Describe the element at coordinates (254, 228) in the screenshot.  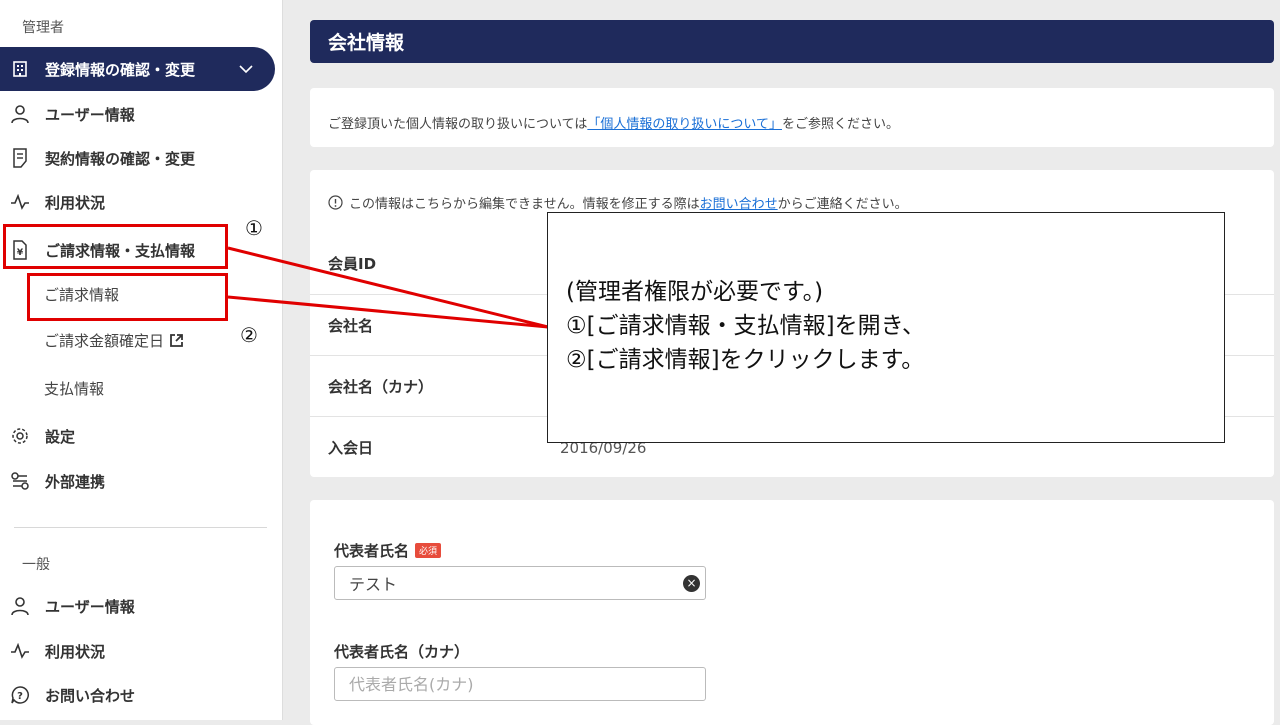
I see `annotation-number-1: ①` at that location.